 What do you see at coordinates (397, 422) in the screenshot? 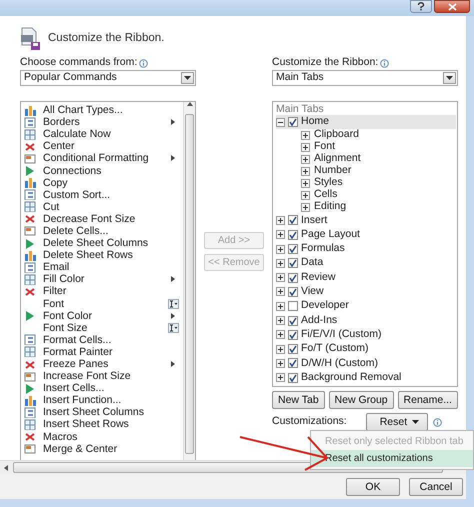
I see `reset-button: Reset` at bounding box center [397, 422].